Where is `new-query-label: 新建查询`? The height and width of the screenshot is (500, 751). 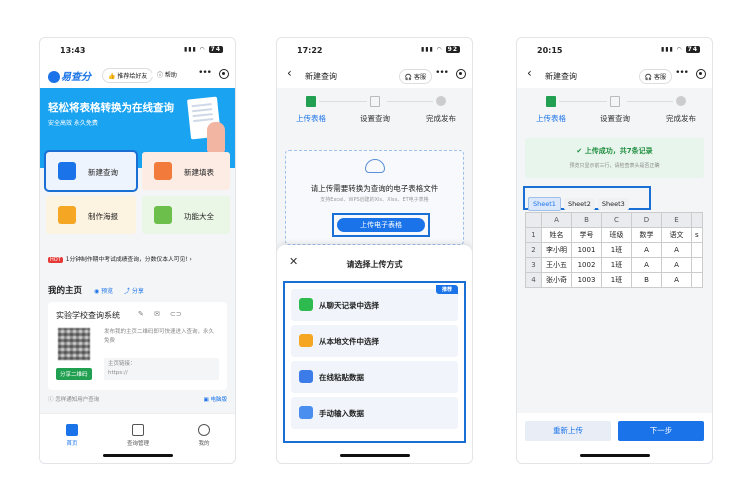
new-query-label: 新建查询 is located at coordinates (103, 172).